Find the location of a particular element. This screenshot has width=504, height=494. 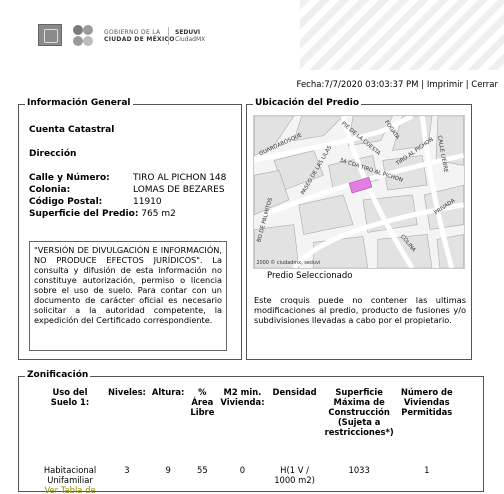

print-link: Imprimir is located at coordinates (445, 85).